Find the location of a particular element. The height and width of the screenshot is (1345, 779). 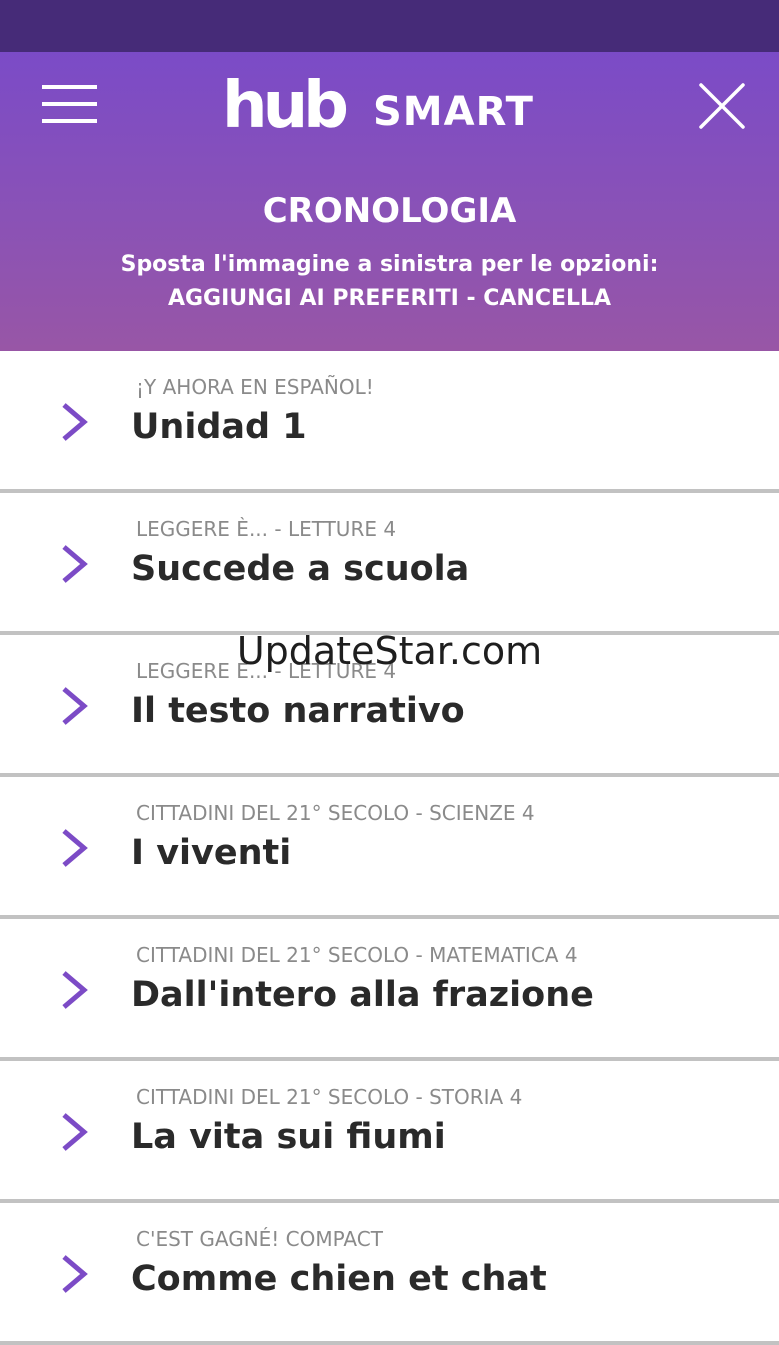

item-subtitle: CITTADINI DEL 21° SECOLO - STORIA 4 is located at coordinates (329, 1097).